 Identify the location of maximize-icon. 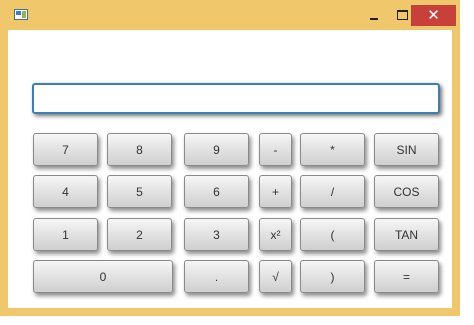
(402, 15).